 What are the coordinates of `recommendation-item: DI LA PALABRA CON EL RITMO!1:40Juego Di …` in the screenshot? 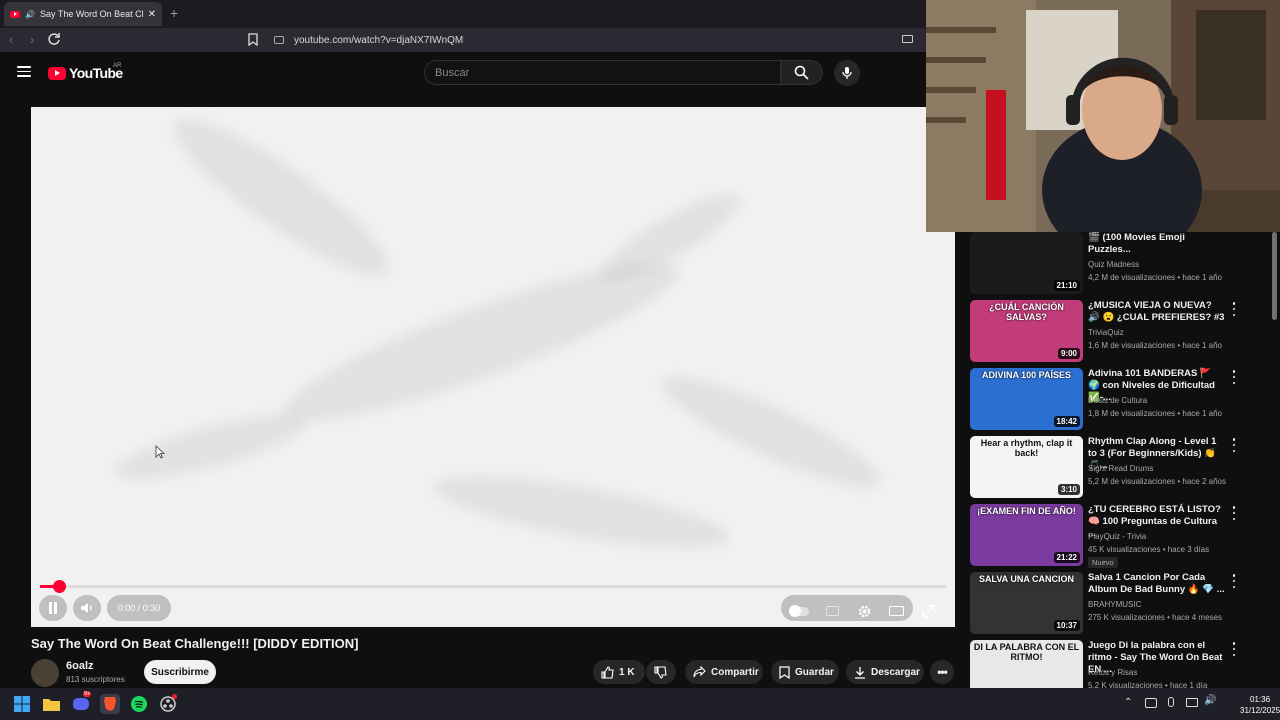 It's located at (1120, 664).